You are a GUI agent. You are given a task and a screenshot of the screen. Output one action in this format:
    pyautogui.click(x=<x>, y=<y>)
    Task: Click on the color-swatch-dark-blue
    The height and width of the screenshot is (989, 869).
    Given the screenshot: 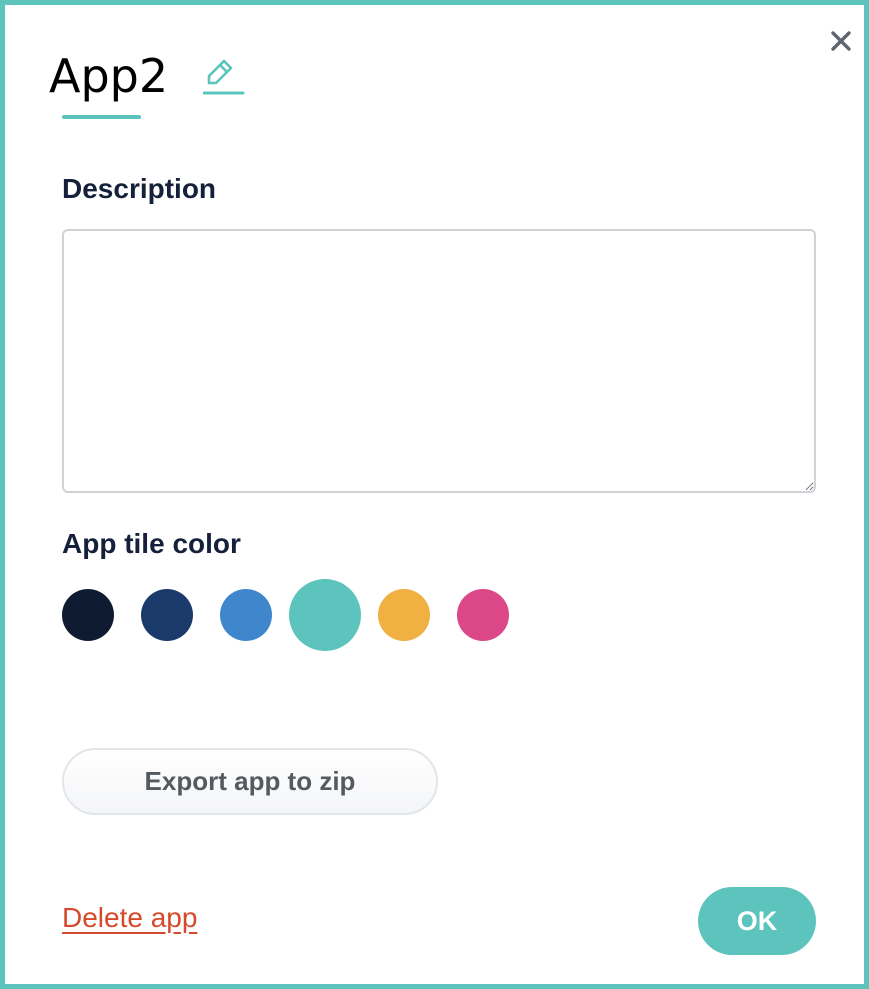 What is the action you would take?
    pyautogui.click(x=167, y=615)
    